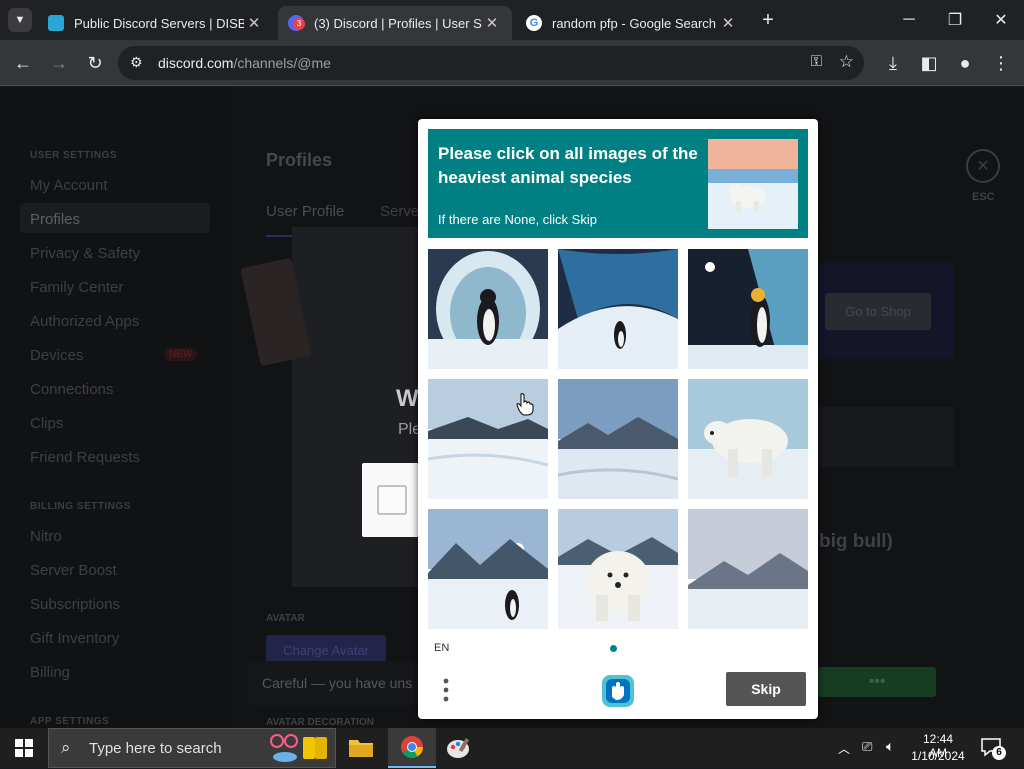 The height and width of the screenshot is (769, 1024). I want to click on esc-button: ✕, so click(983, 166).